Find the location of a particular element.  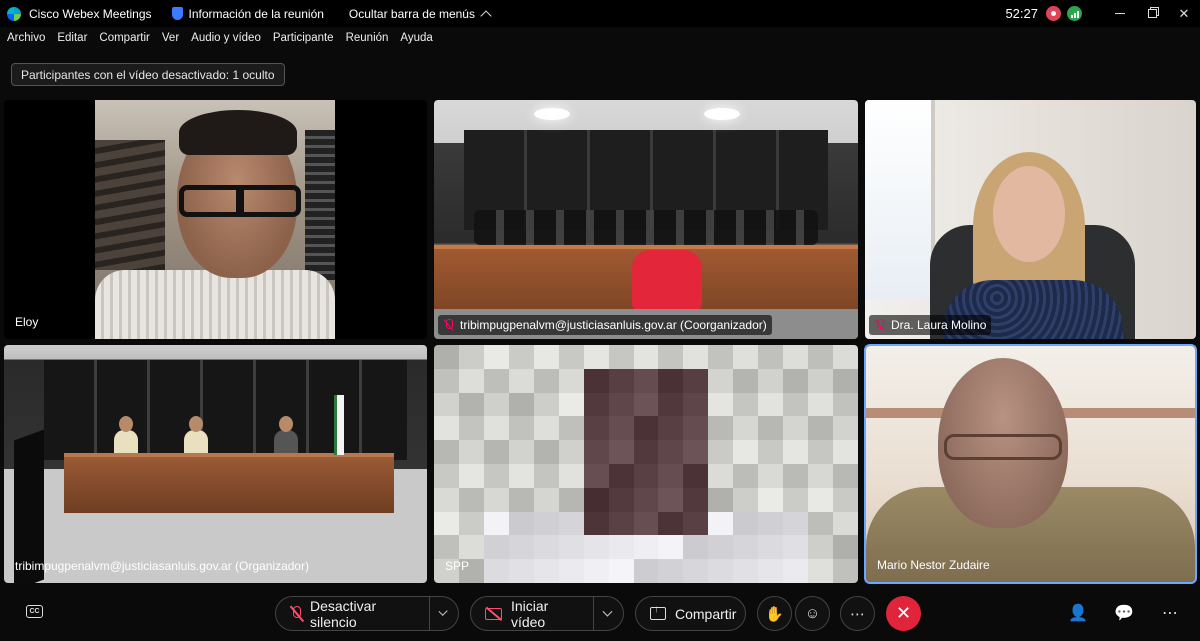

participants-panel-button: 👤 is located at coordinates (1078, 613).